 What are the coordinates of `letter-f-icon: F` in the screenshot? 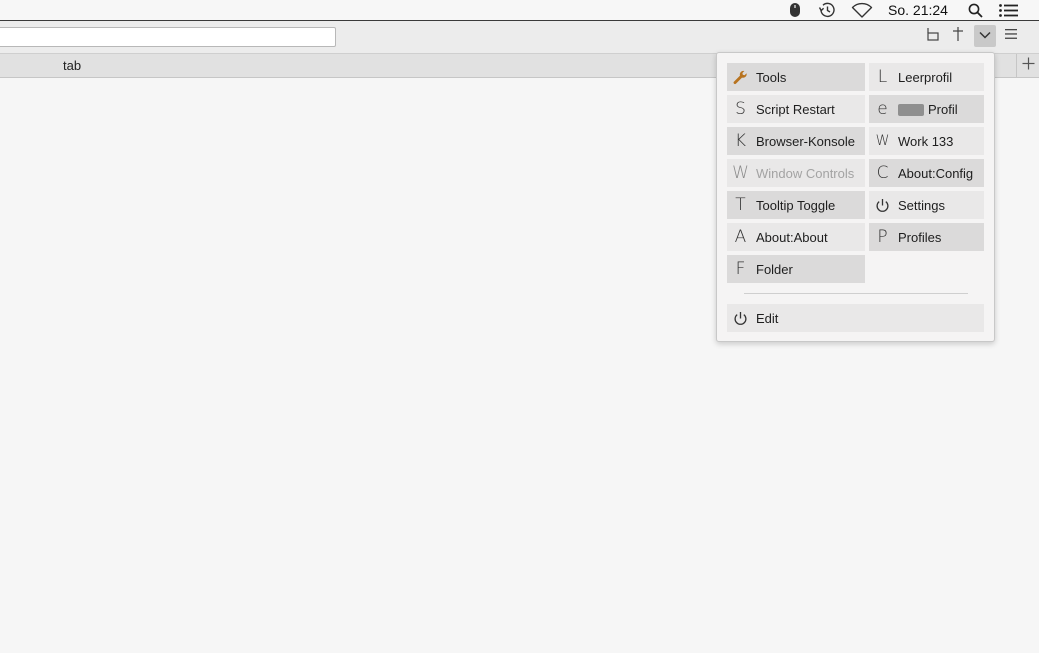 It's located at (740, 269).